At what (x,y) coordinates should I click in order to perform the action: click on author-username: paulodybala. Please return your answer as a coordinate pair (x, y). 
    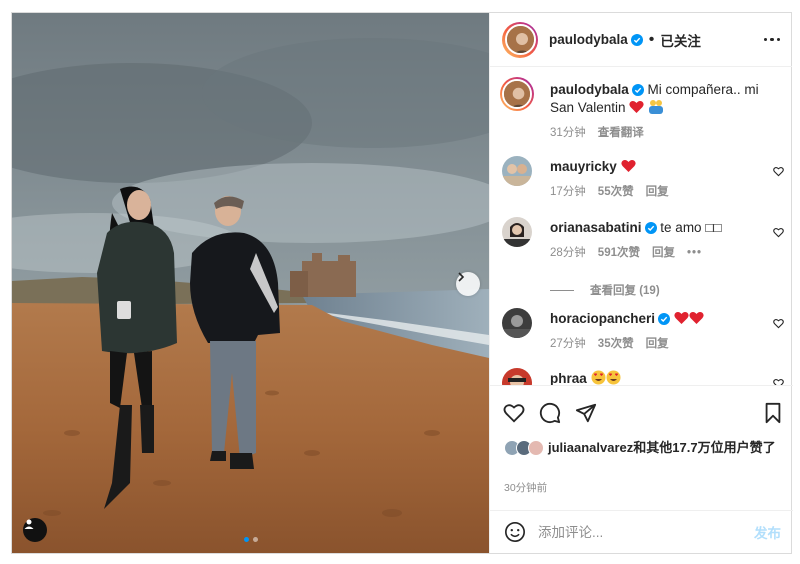
    Looking at the image, I should click on (588, 39).